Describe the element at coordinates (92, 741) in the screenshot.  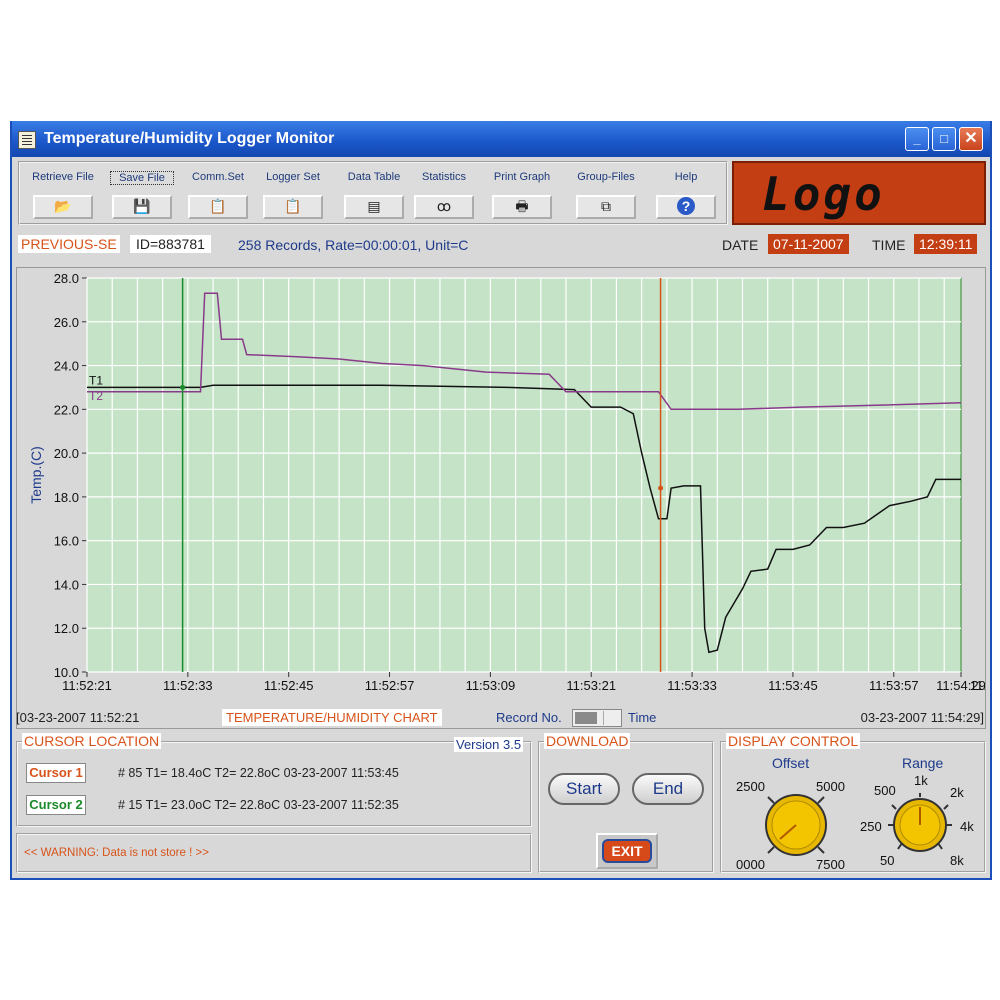
I see `panel-title: CURSOR LOCATION` at that location.